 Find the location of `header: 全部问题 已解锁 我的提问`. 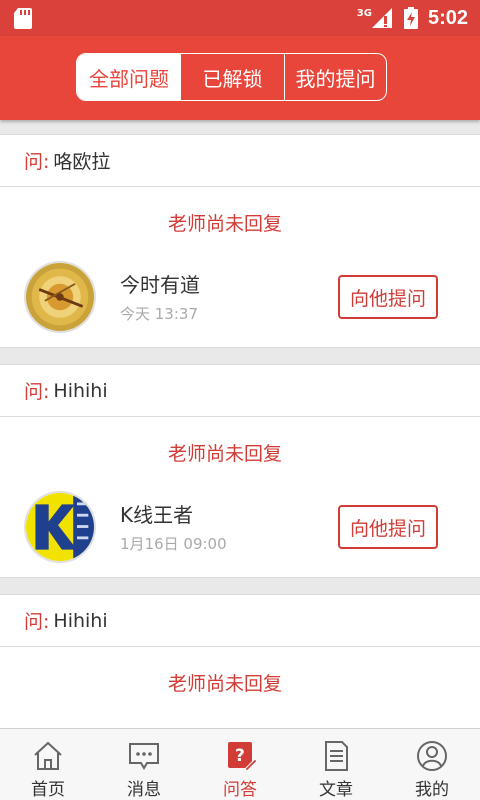

header: 全部问题 已解锁 我的提问 is located at coordinates (240, 78).